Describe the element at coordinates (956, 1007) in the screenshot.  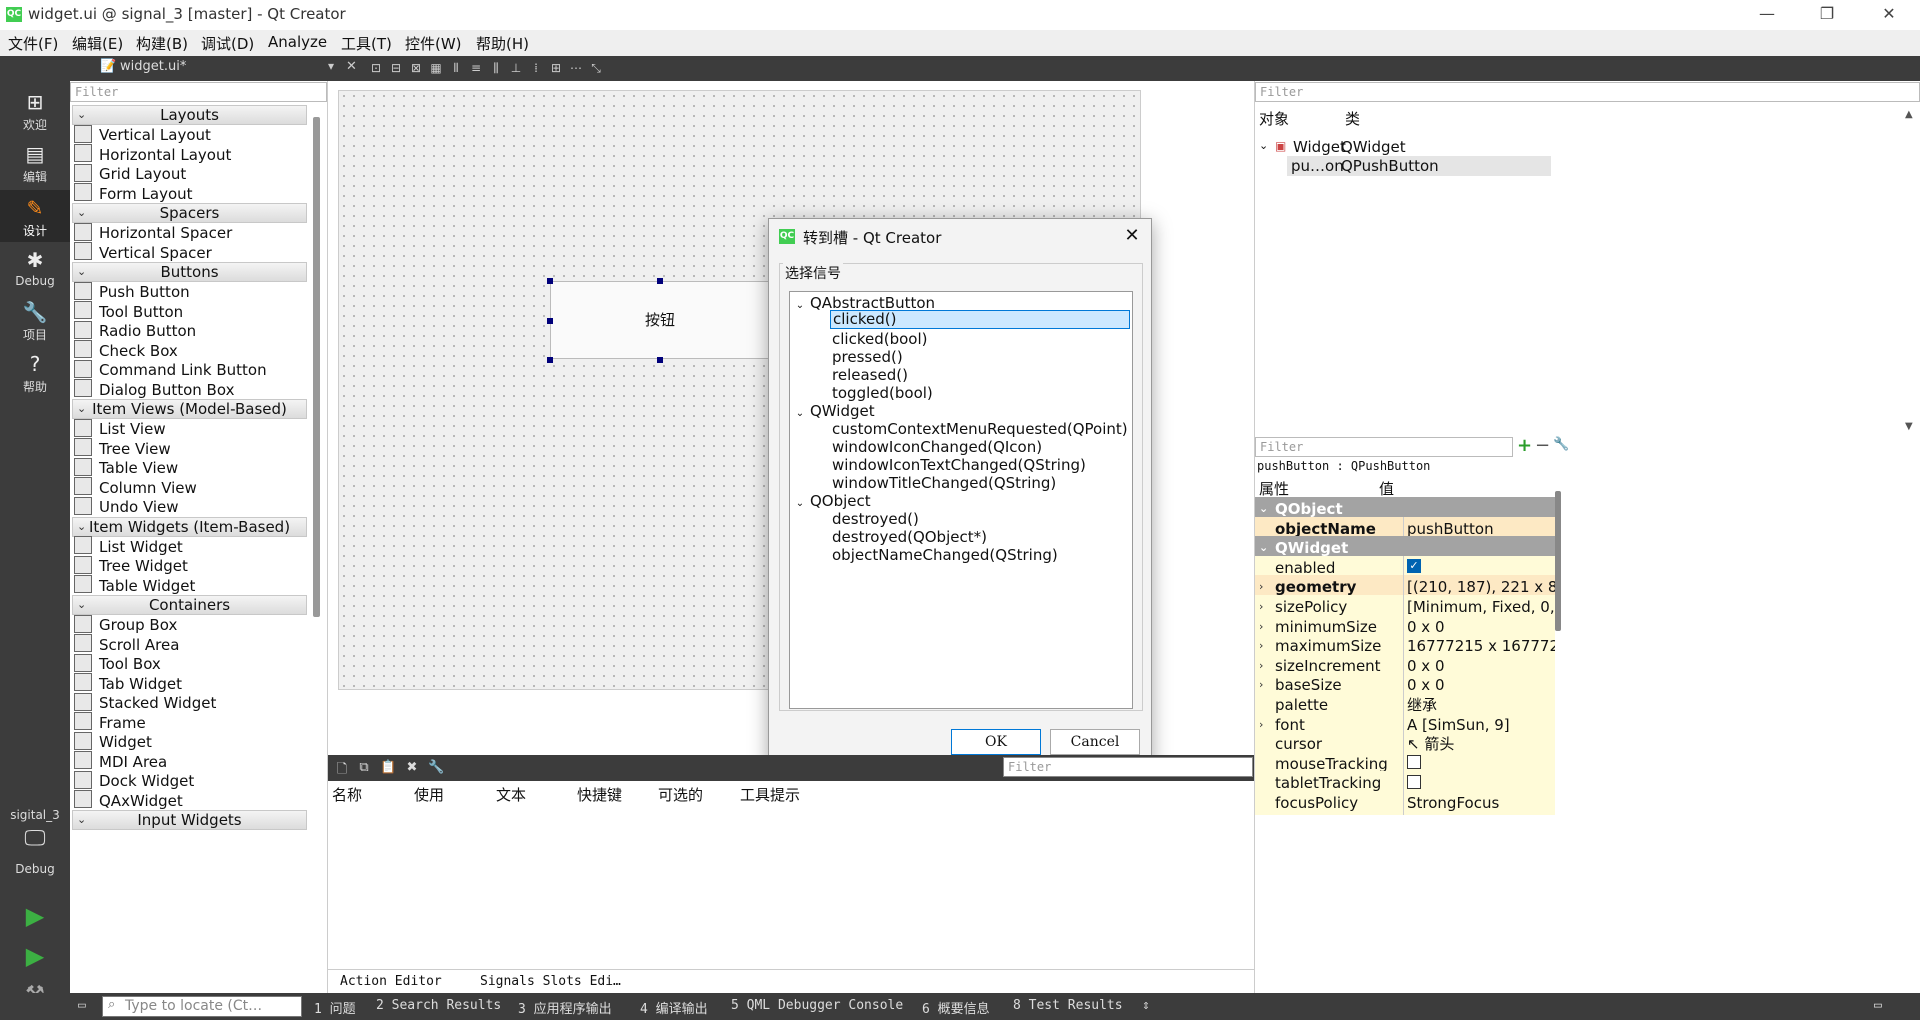
I see `output-pane-general-messages: 6 概要信息` at that location.